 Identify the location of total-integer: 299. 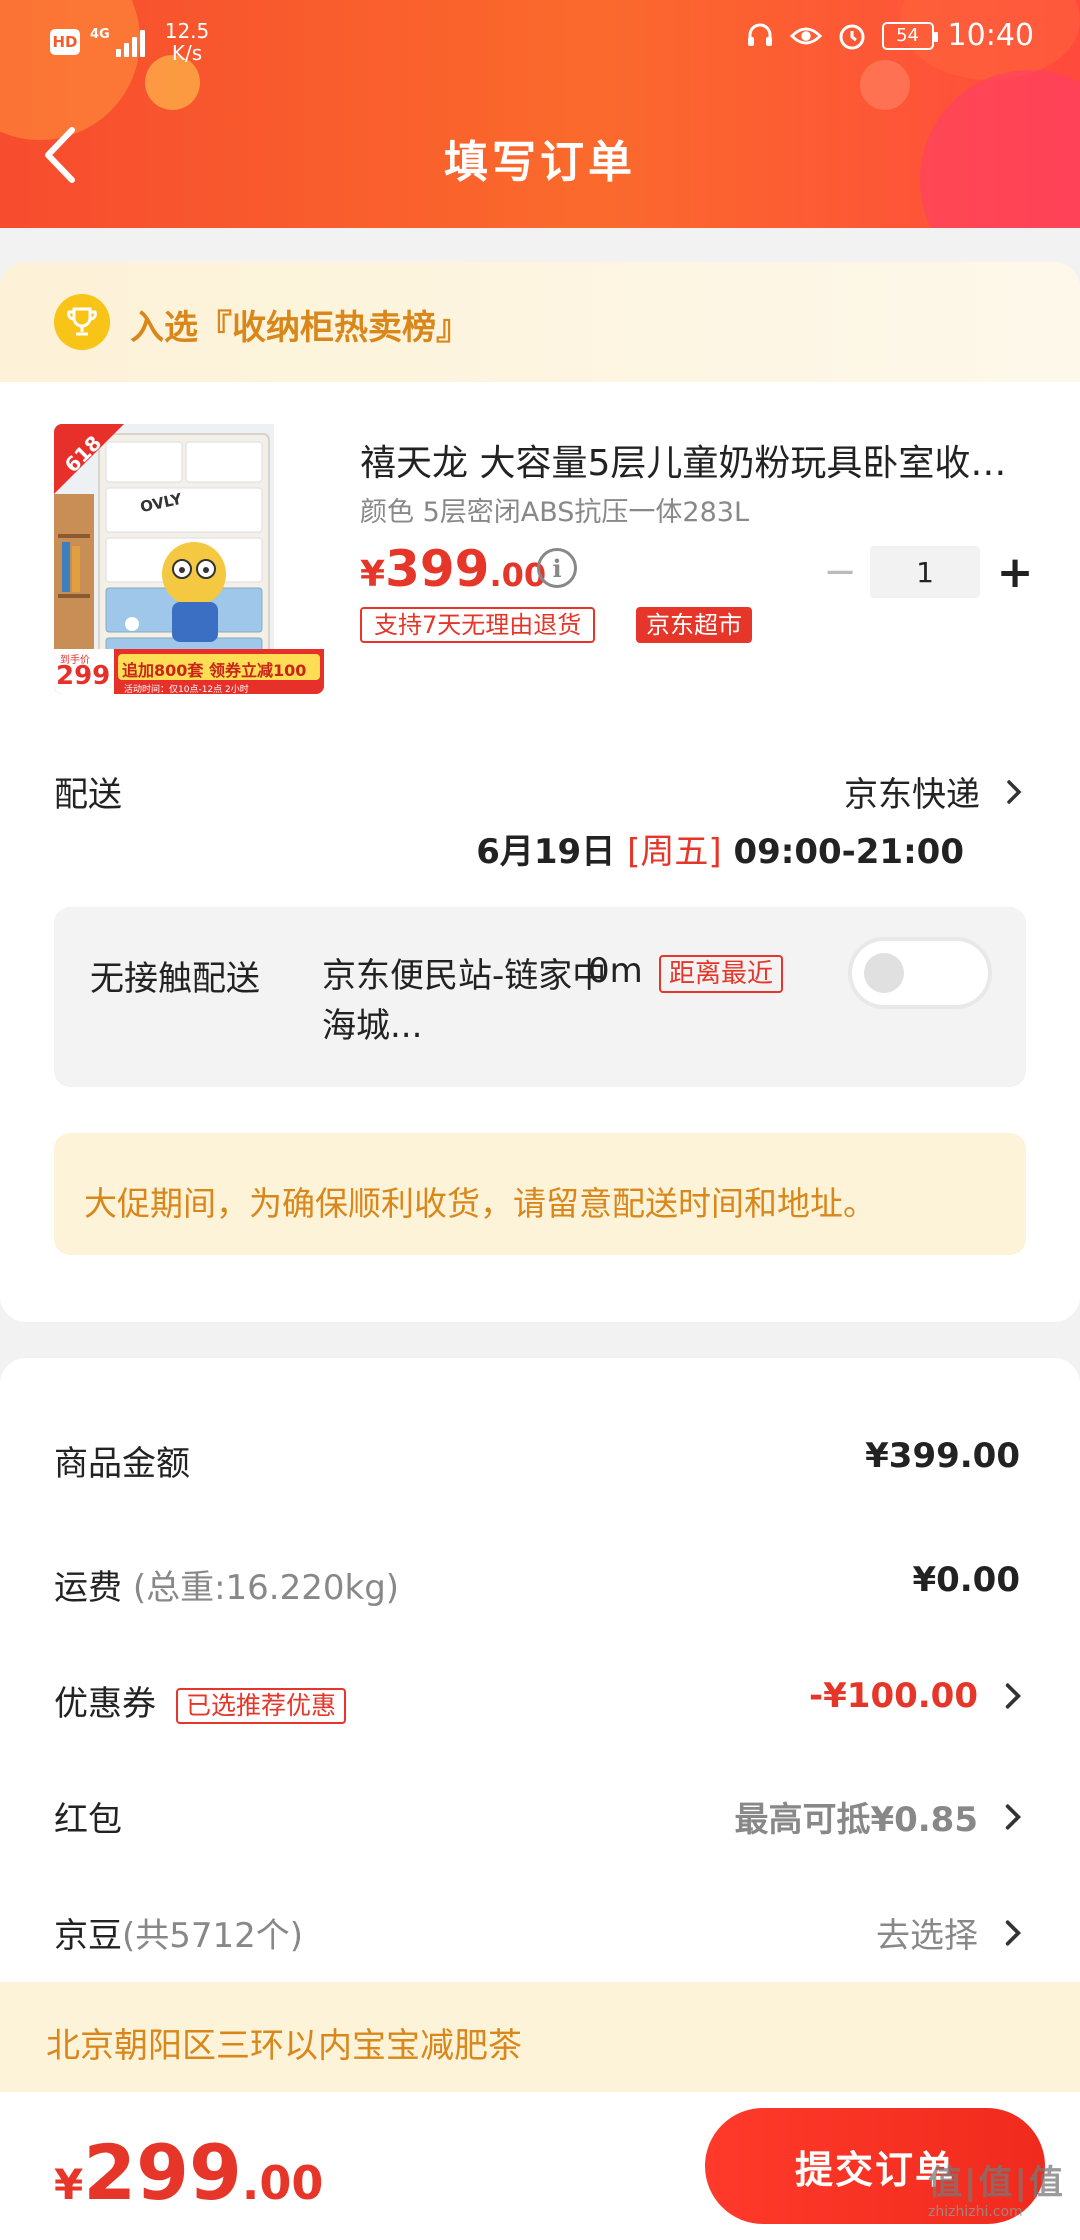
(162, 2172).